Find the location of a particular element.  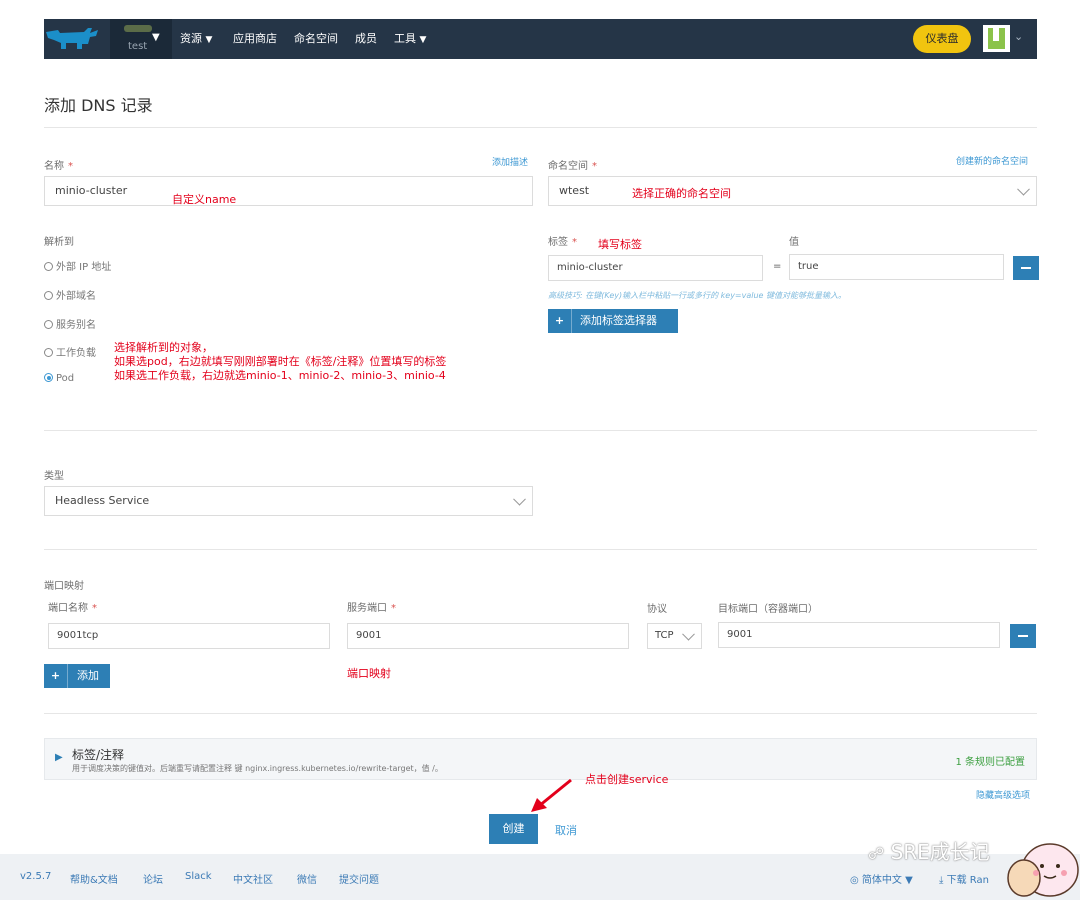

label-key-input: minio-cluster is located at coordinates (655, 268).